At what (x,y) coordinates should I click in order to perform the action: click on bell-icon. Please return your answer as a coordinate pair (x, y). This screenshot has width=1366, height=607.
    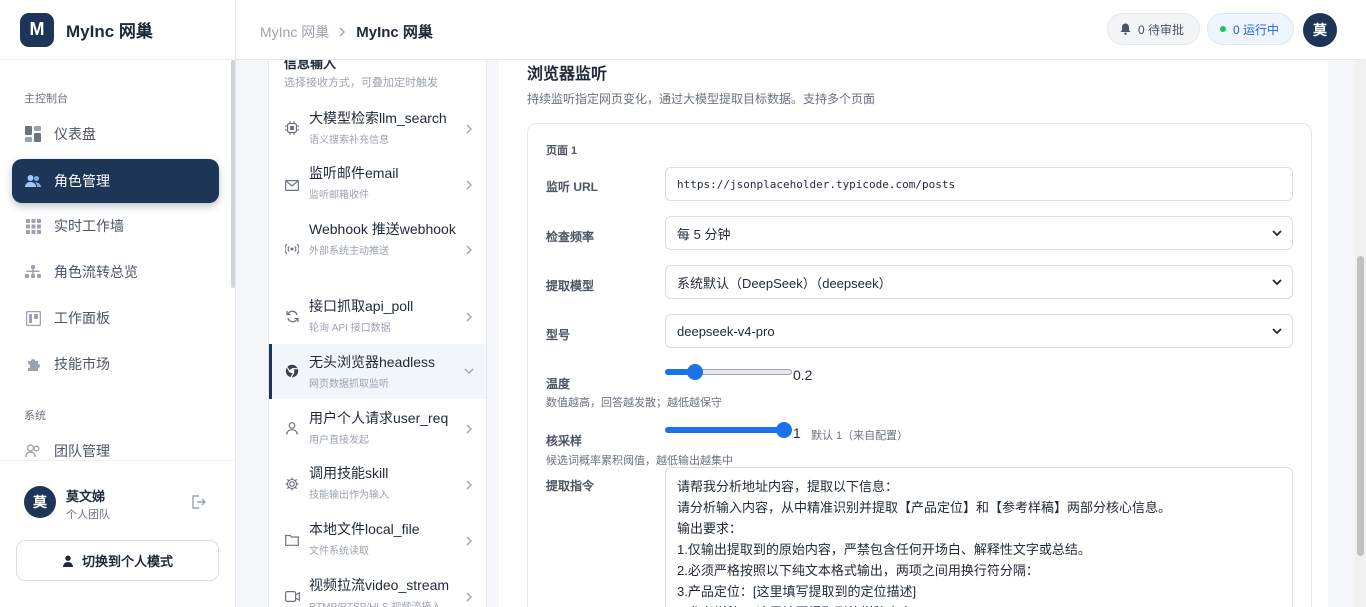
    Looking at the image, I should click on (1125, 29).